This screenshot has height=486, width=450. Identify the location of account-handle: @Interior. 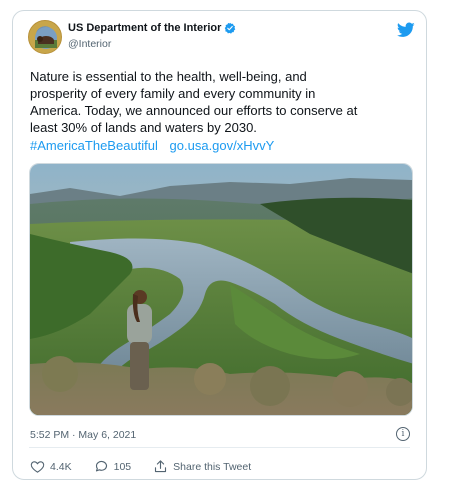
(89, 44).